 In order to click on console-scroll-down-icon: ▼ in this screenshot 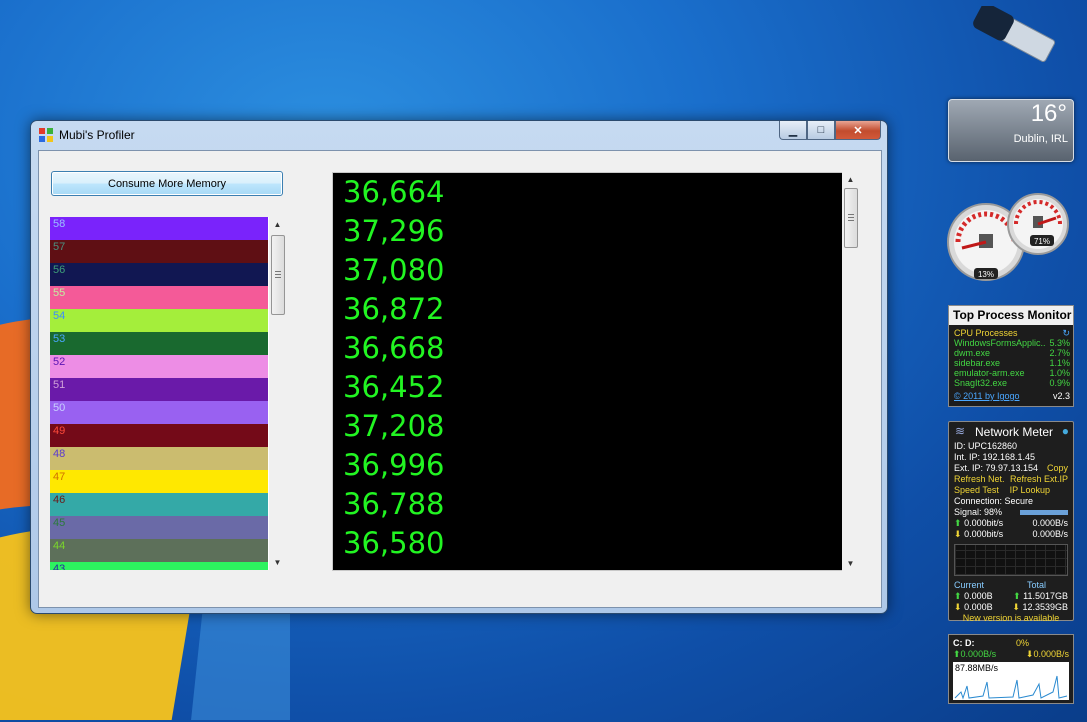, I will do `click(850, 563)`.